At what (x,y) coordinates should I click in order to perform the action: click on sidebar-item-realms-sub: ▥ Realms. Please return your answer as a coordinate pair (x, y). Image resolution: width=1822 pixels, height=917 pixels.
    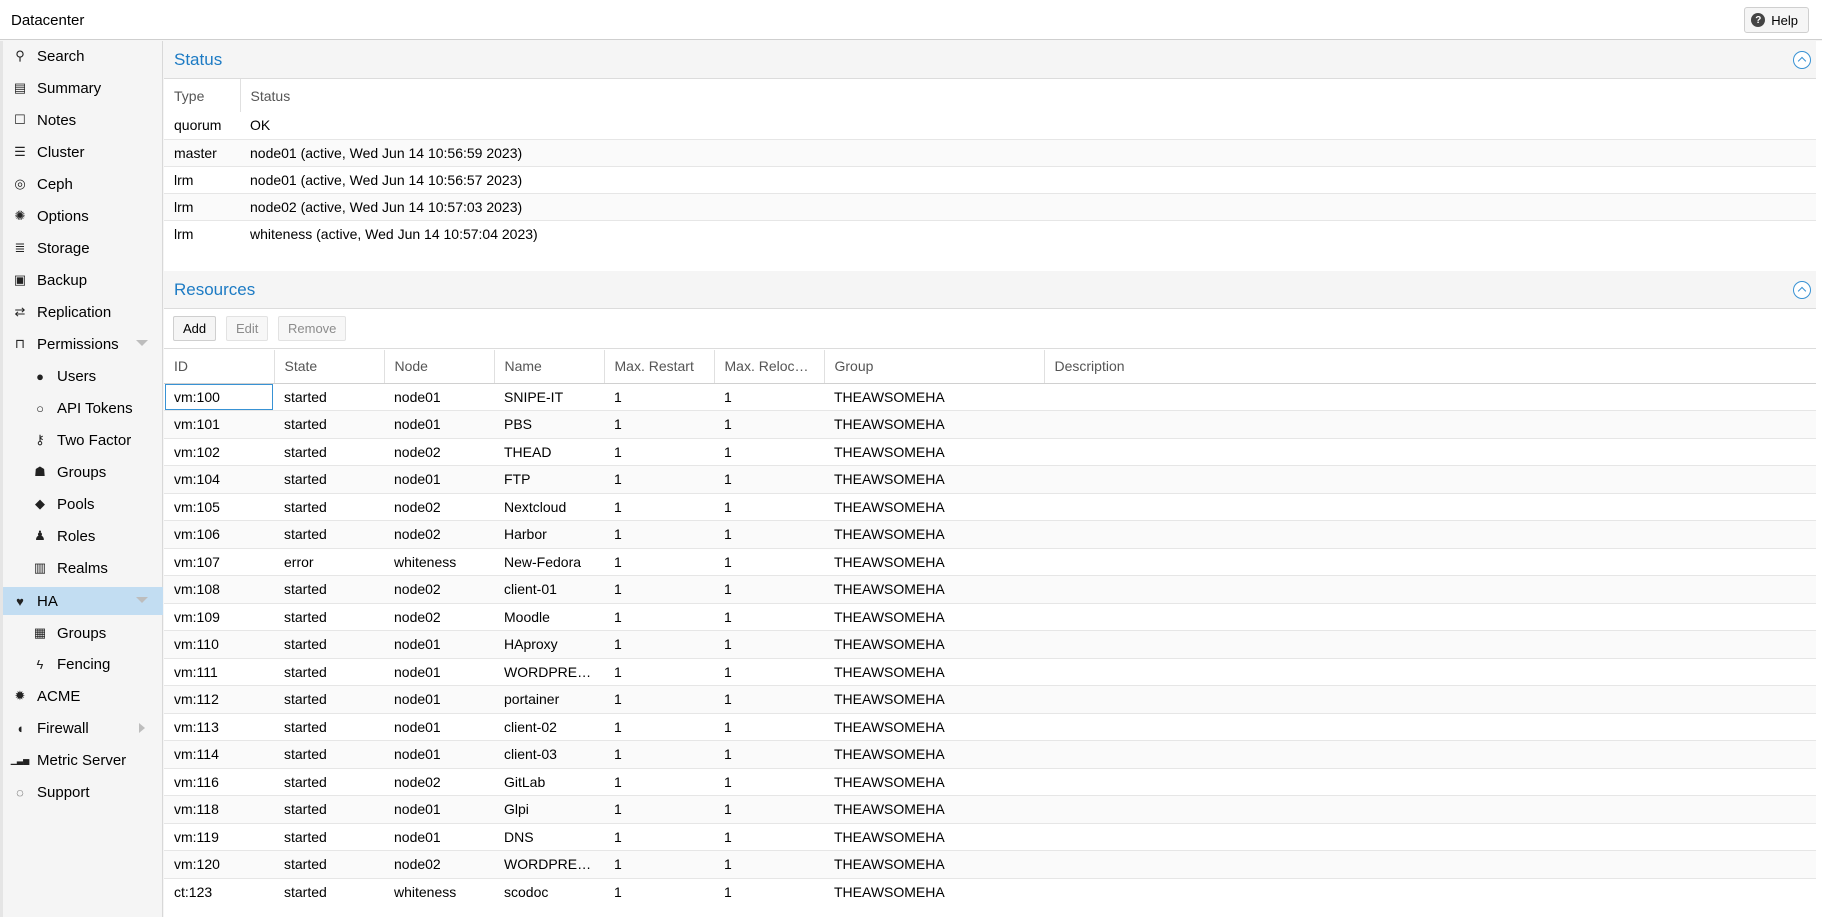
    Looking at the image, I should click on (83, 568).